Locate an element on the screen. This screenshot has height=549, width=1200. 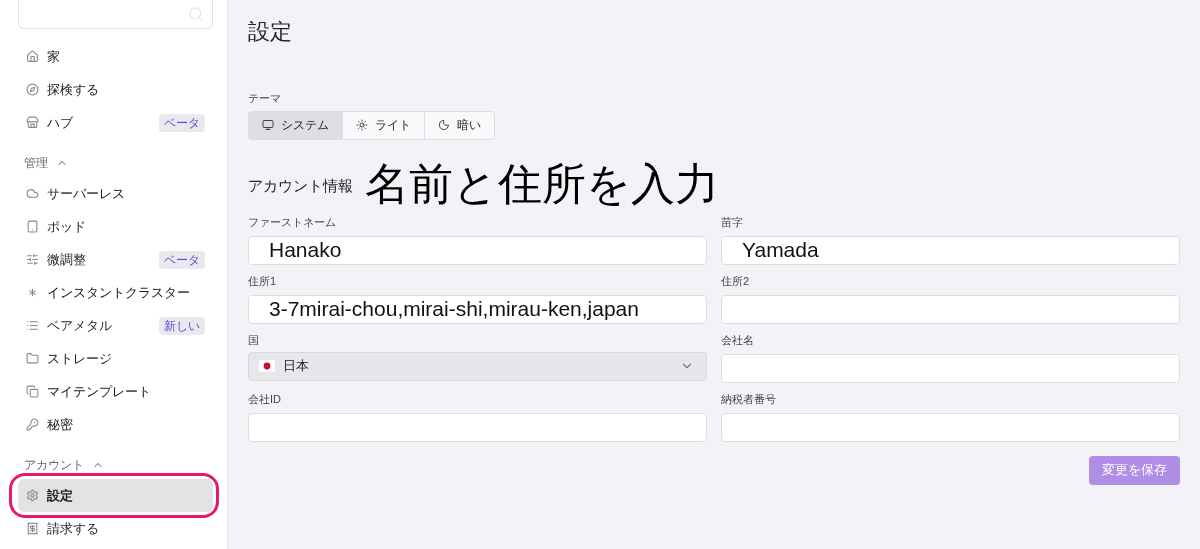
sidebar-item: 家 is located at coordinates (115, 56).